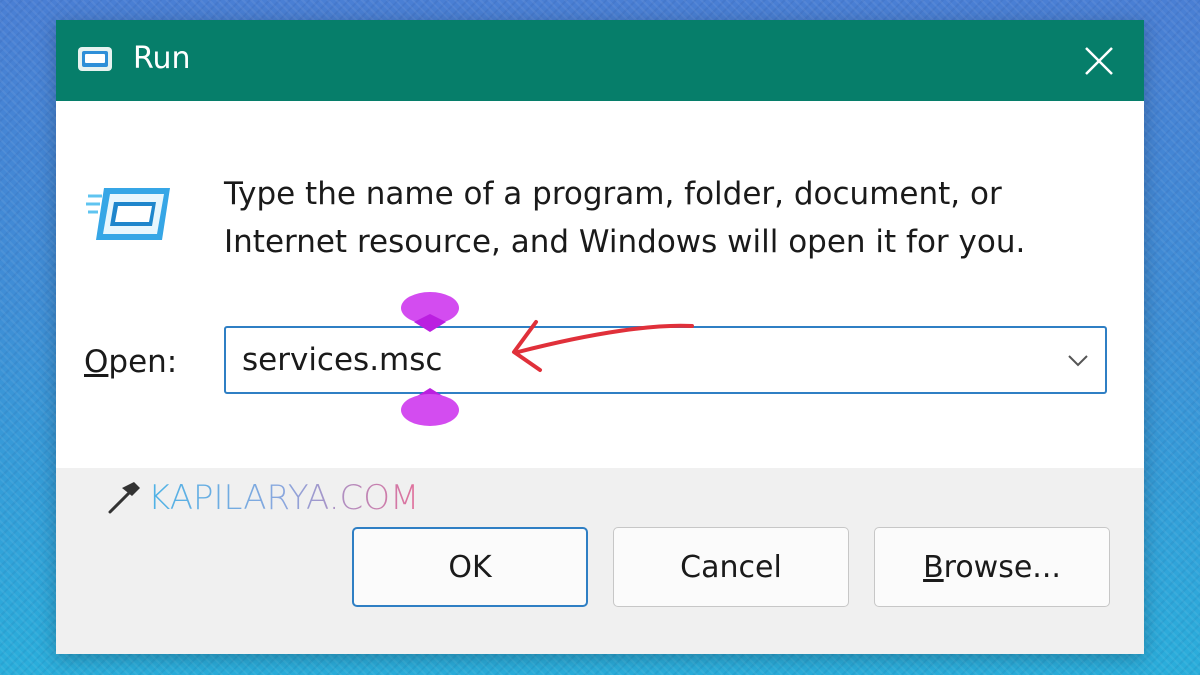 This screenshot has width=1200, height=675. I want to click on window-title: Run, so click(162, 58).